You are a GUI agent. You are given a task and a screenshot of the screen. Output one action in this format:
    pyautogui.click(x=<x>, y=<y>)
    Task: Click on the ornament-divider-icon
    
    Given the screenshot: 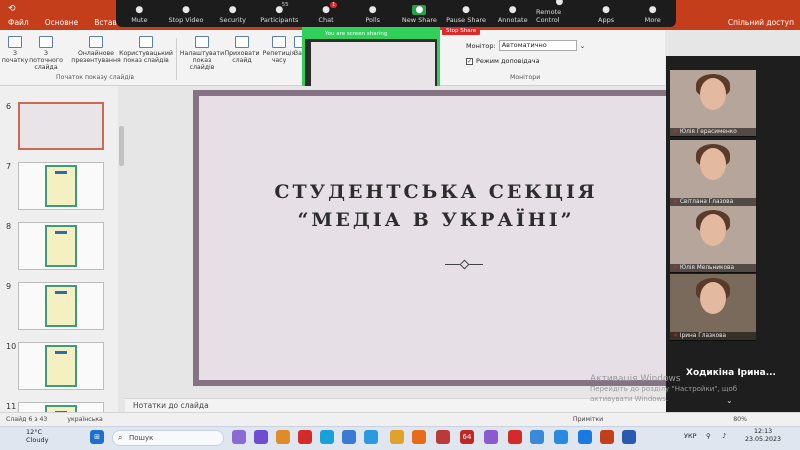 What is the action you would take?
    pyautogui.click(x=464, y=264)
    